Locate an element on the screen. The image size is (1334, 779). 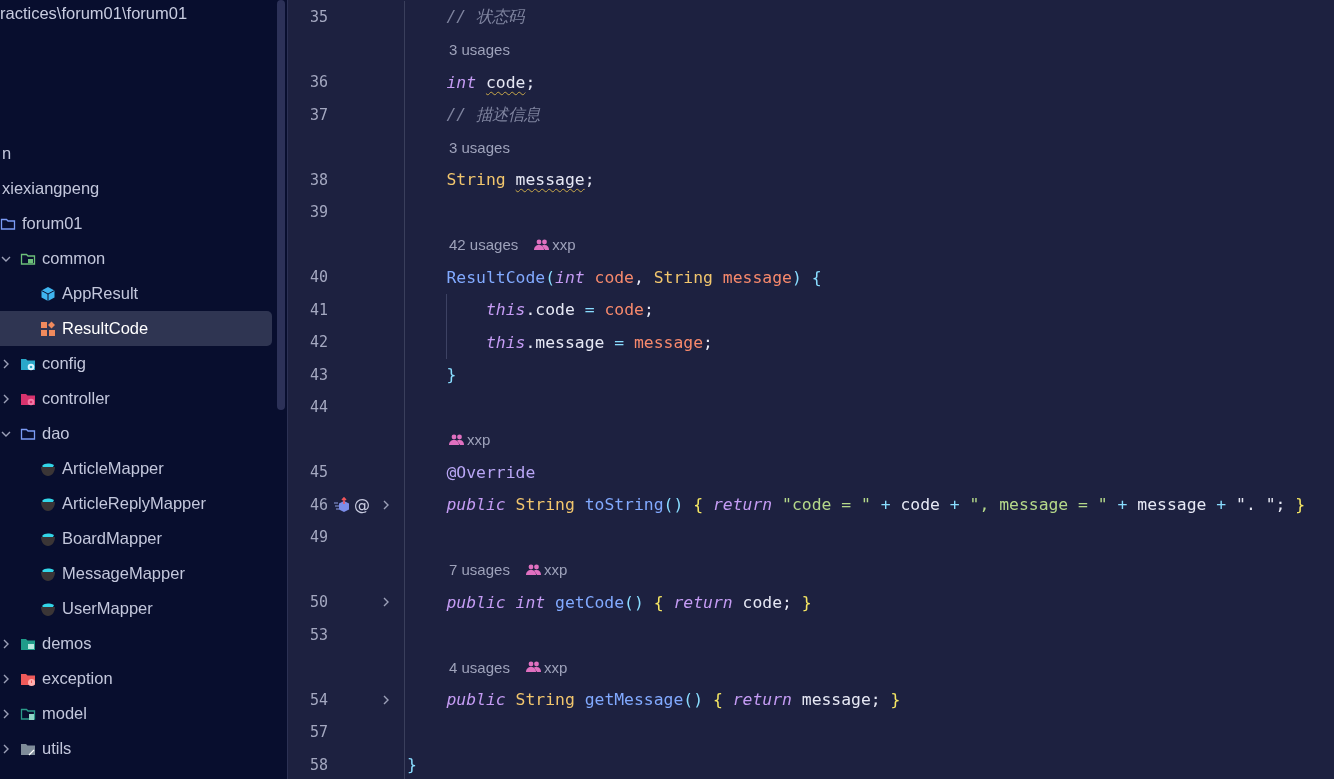
code-line: public String getMessage() { return message; } is located at coordinates (673, 700).